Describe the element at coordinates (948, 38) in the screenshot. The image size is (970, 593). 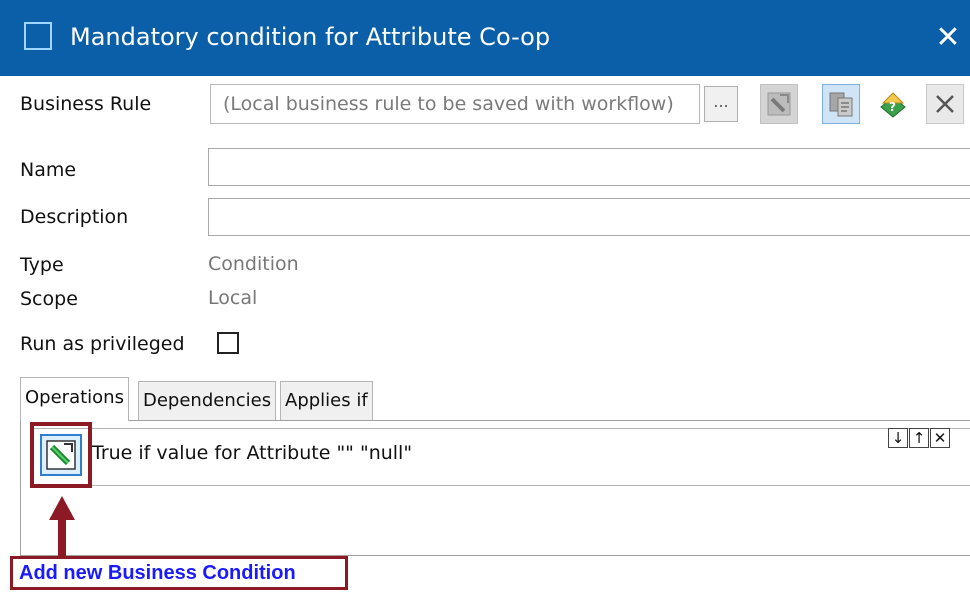
I see `close-button: ✕` at that location.